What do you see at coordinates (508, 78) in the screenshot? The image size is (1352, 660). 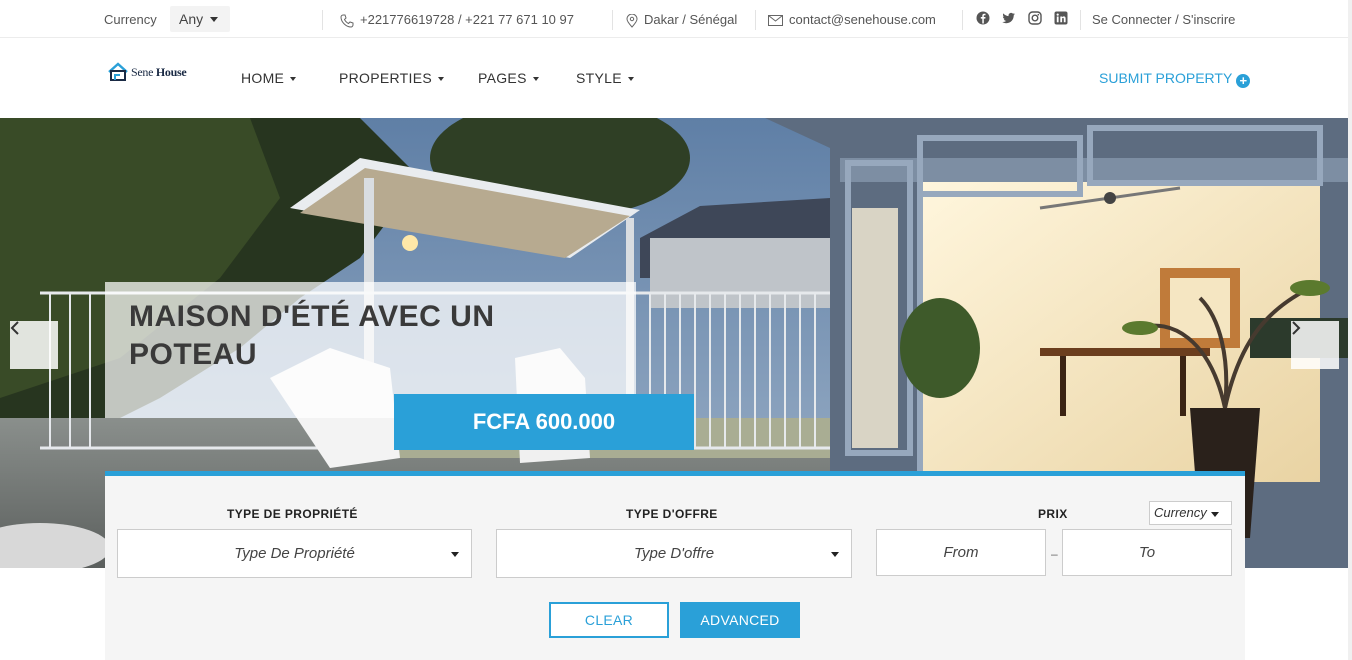 I see `nav-pages: PAGES` at bounding box center [508, 78].